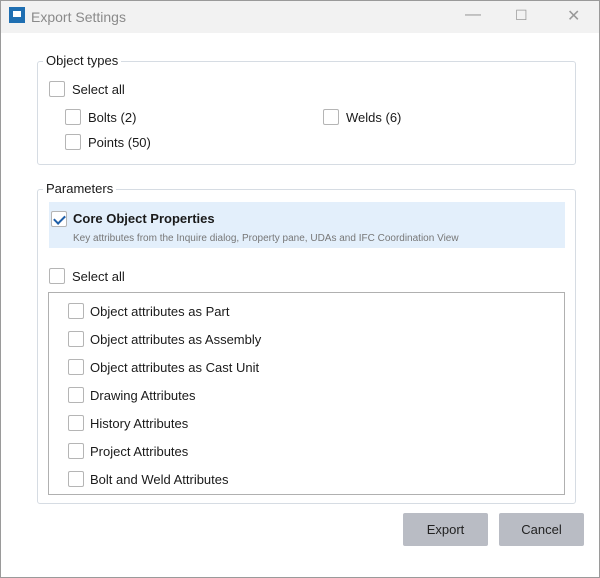  What do you see at coordinates (57, 89) in the screenshot?
I see `object-types-select-all-checkbox` at bounding box center [57, 89].